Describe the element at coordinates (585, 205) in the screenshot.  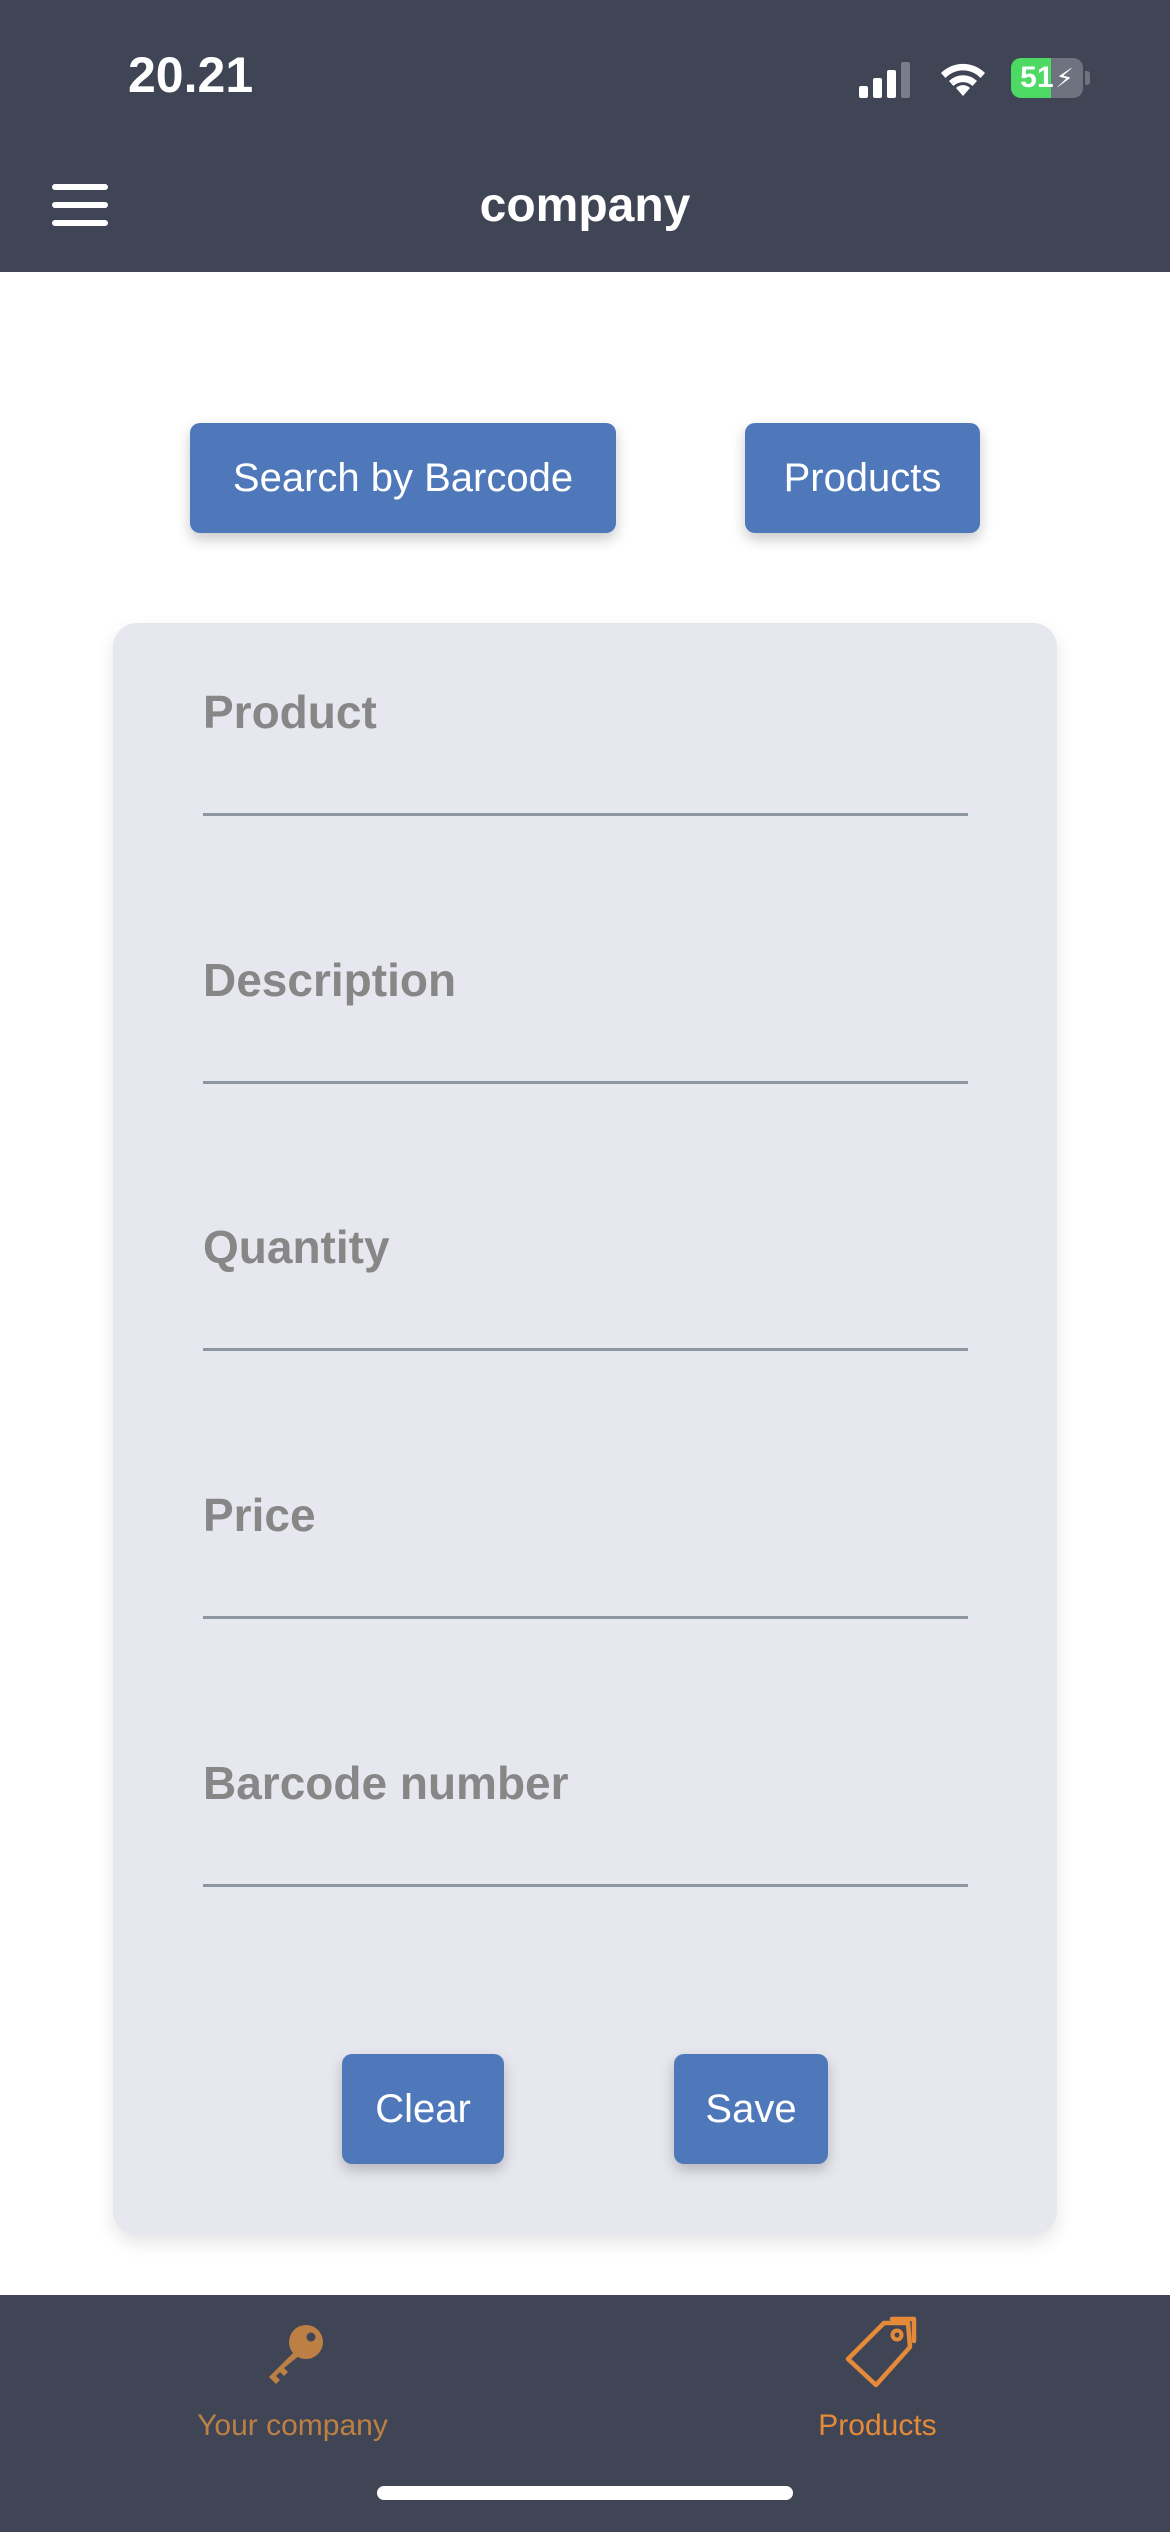
I see `page-title: company` at that location.